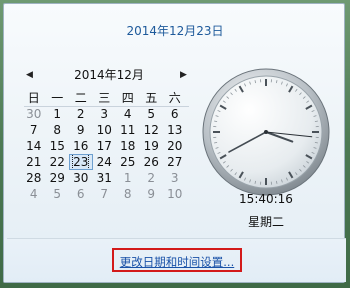  What do you see at coordinates (127, 98) in the screenshot?
I see `weekday-header: 四` at bounding box center [127, 98].